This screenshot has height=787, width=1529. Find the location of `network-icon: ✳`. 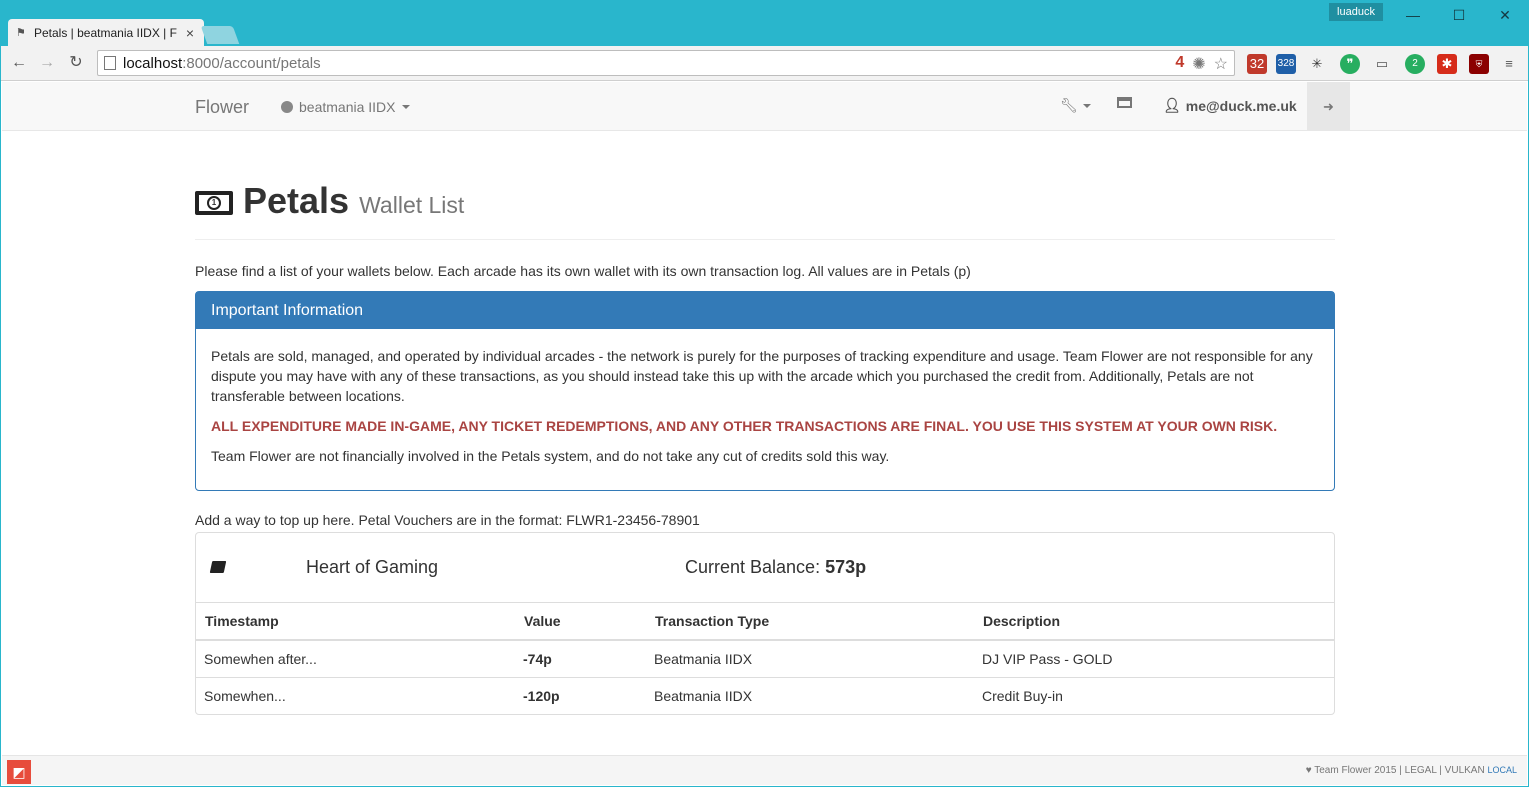

network-icon: ✳ is located at coordinates (1317, 64).